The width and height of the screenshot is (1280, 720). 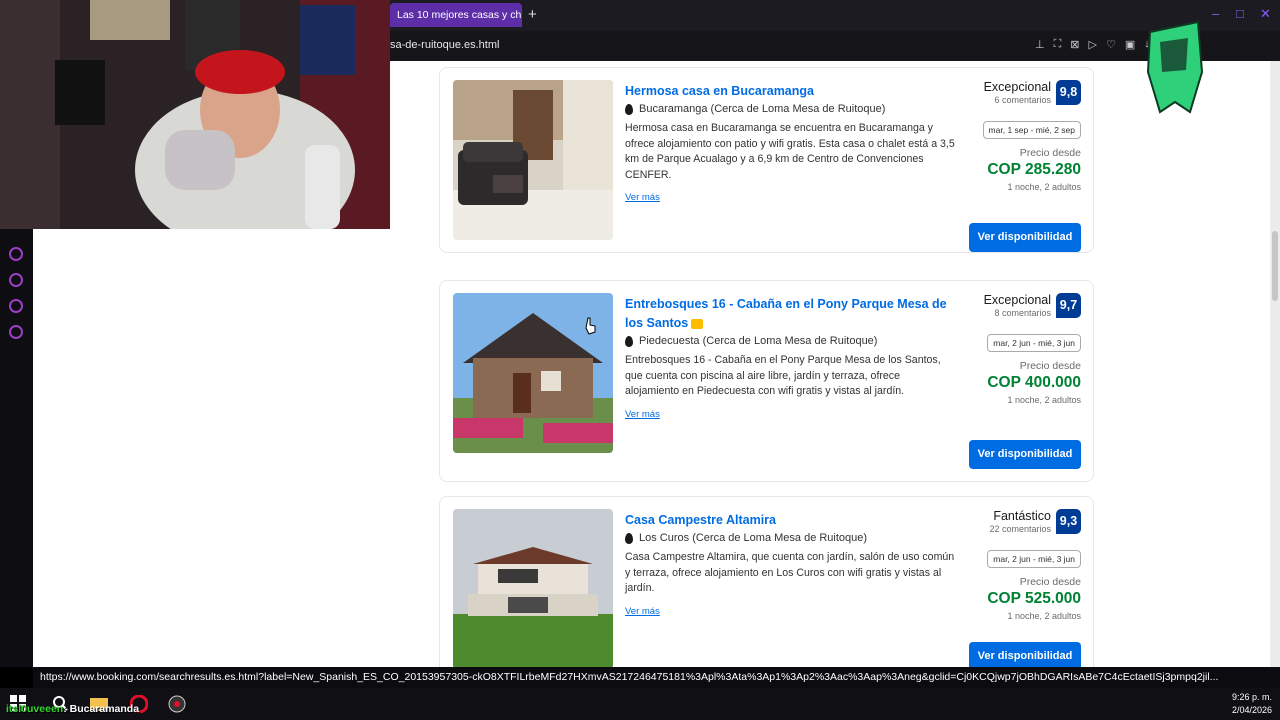 What do you see at coordinates (1275, 364) in the screenshot?
I see `page-scrollbar` at bounding box center [1275, 364].